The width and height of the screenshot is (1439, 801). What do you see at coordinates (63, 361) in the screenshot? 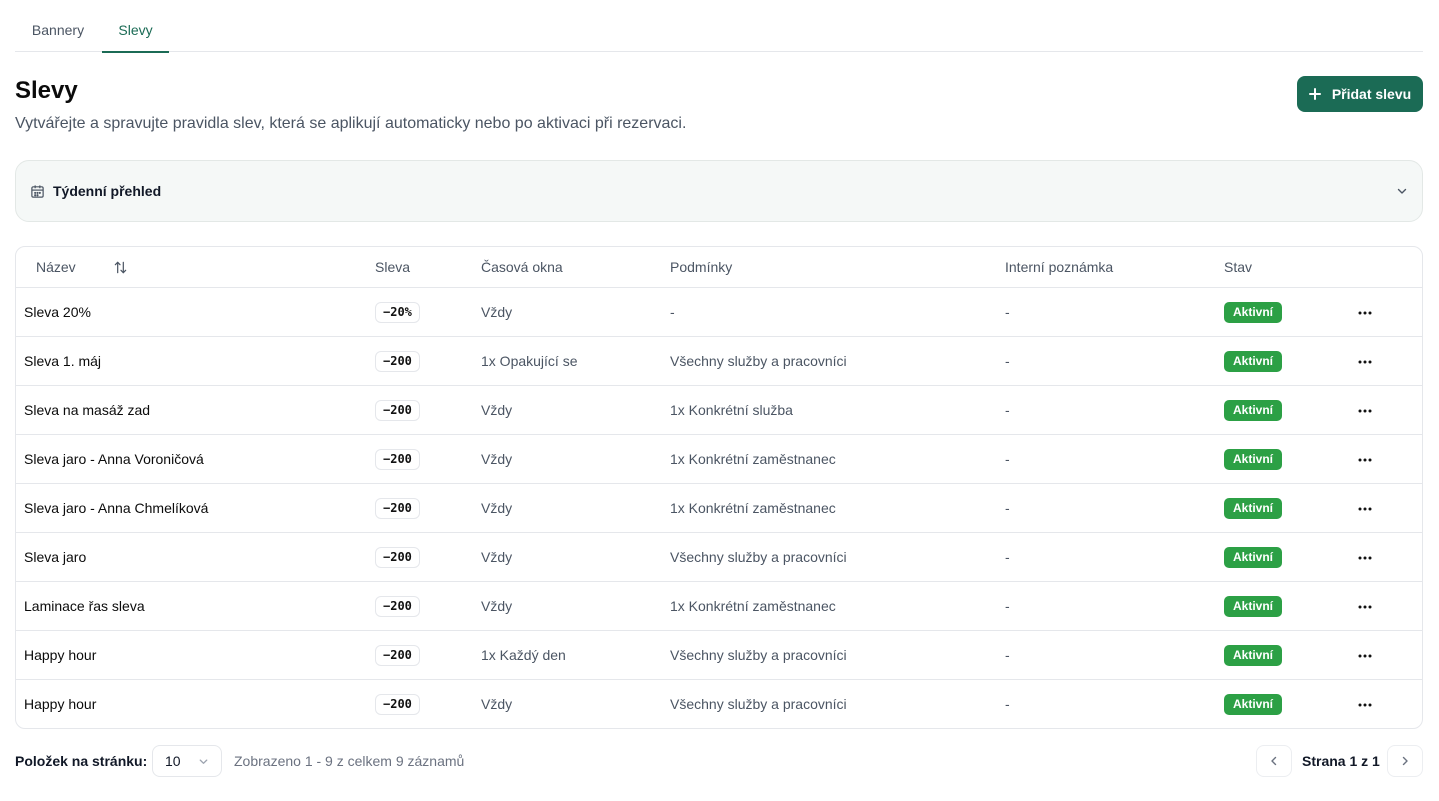
I see `discount-name: Sleva 1. máj` at bounding box center [63, 361].